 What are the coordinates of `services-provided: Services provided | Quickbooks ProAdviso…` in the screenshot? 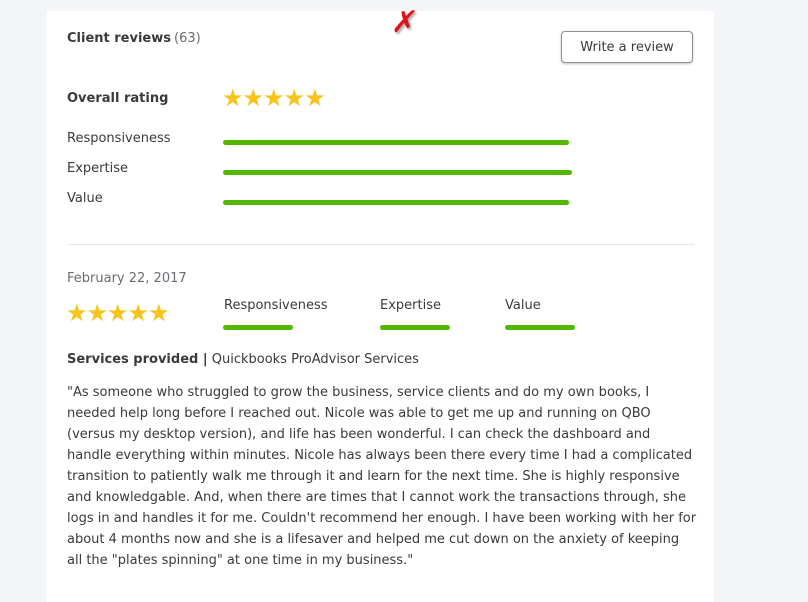 It's located at (243, 359).